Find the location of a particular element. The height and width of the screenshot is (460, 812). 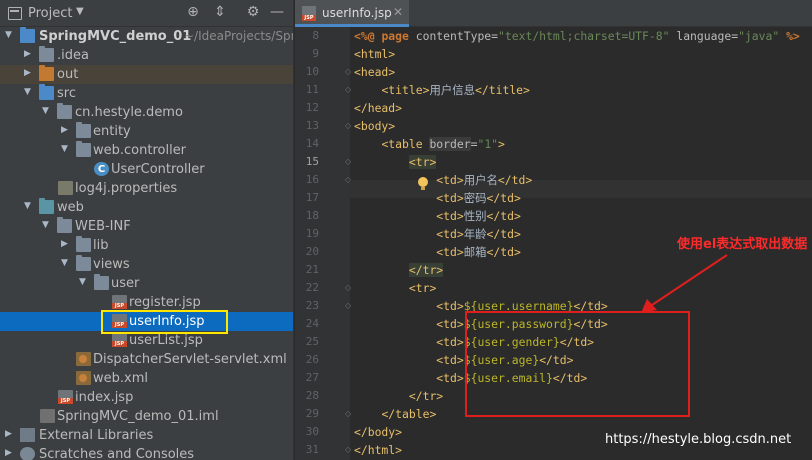

line-number: 9 is located at coordinates (315, 53).